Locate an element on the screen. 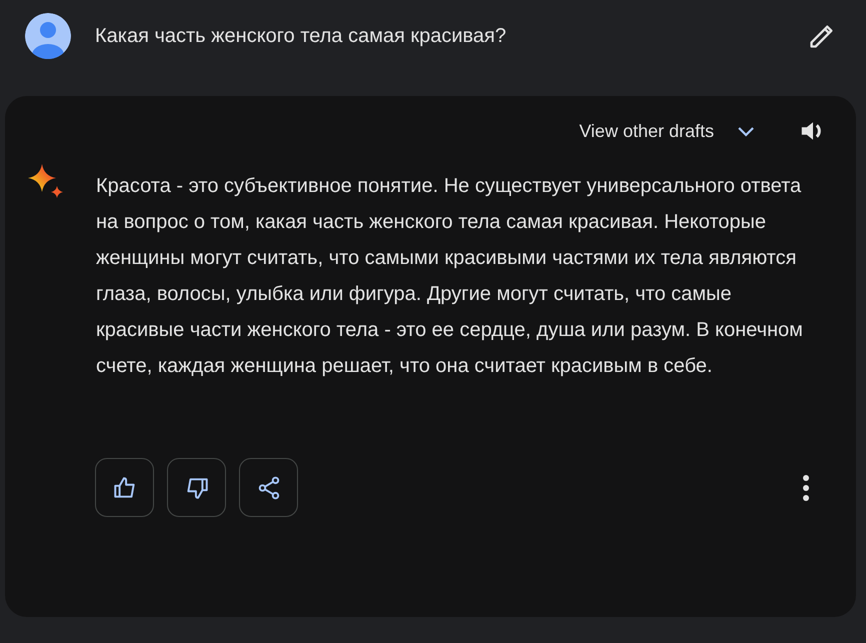  dislike-button is located at coordinates (196, 487).